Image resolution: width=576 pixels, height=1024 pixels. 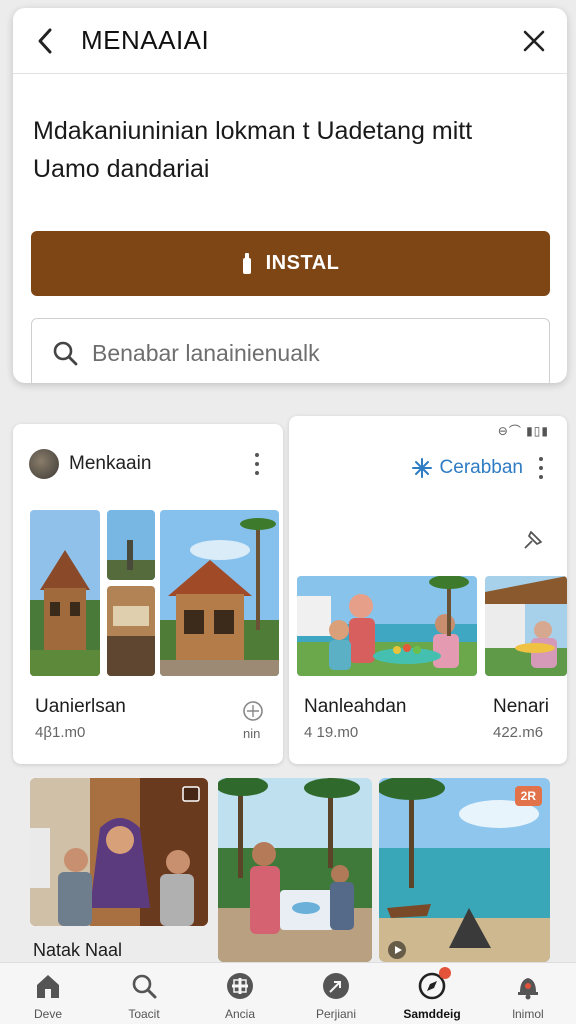 I want to click on nav-label: Ancia, so click(x=240, y=1014).